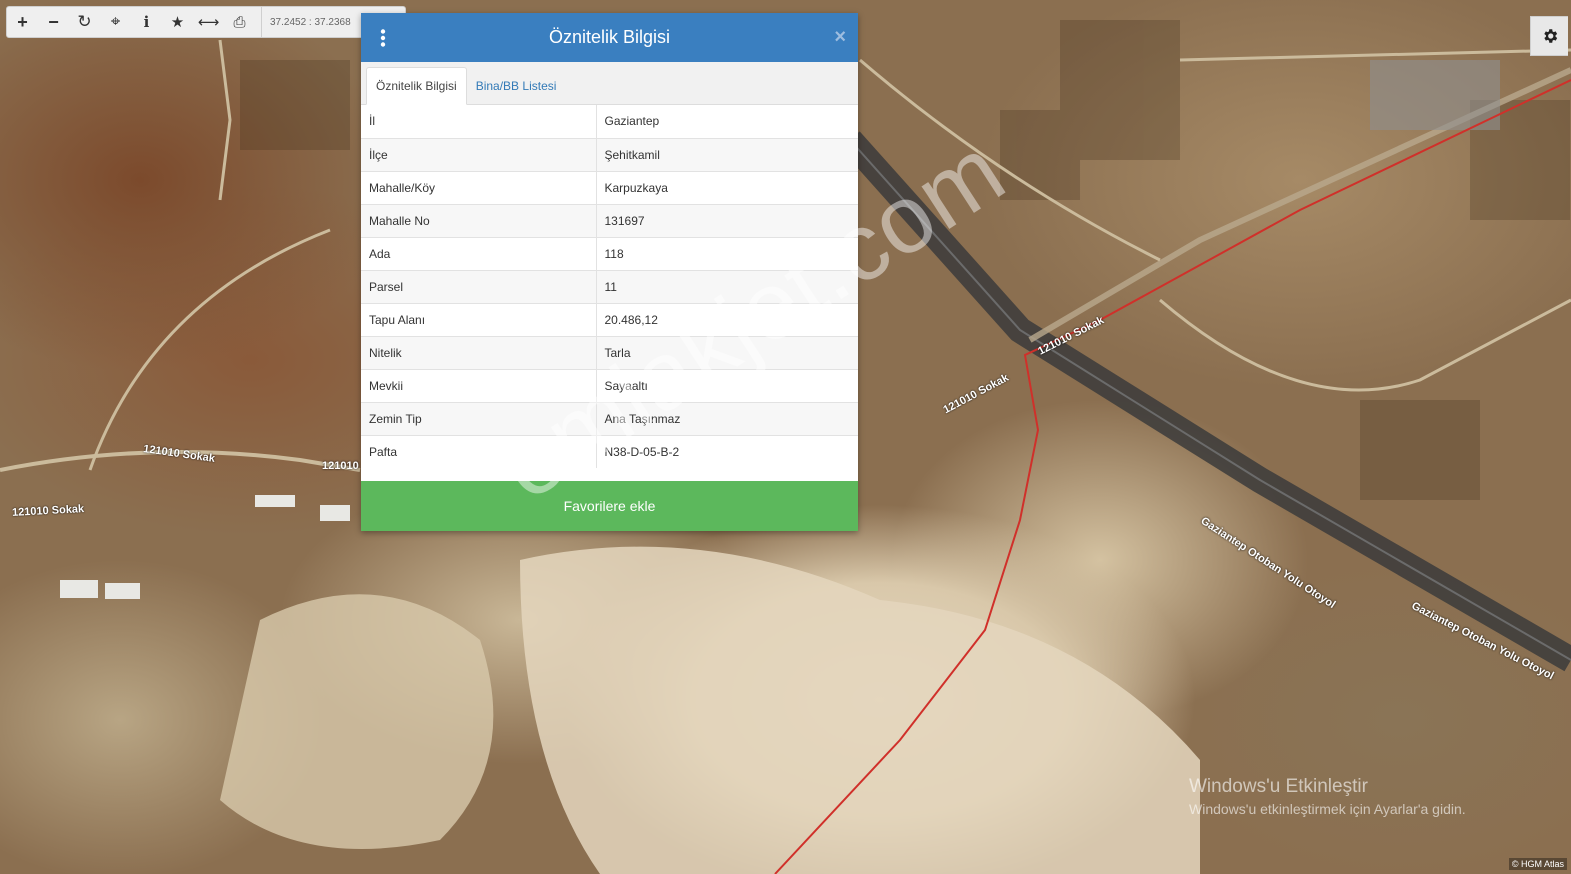 This screenshot has width=1571, height=874. Describe the element at coordinates (306, 22) in the screenshot. I see `coordinate-readout: 37.2452 : 37.2368` at that location.